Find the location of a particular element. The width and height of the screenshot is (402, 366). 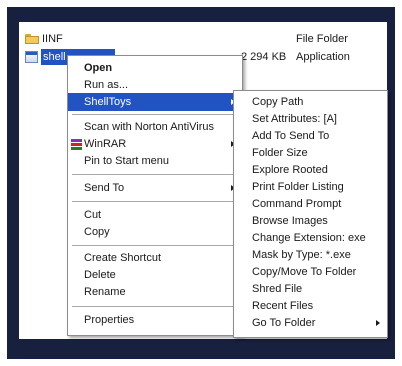

menu-item-cut: Cut is located at coordinates (155, 215).